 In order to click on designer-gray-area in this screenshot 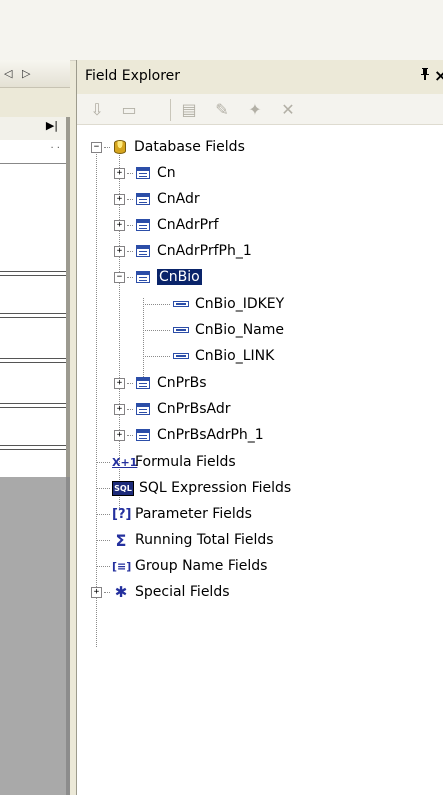, I will do `click(35, 636)`.